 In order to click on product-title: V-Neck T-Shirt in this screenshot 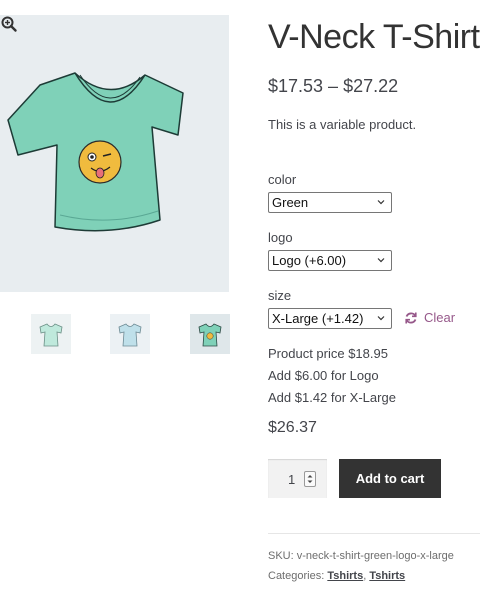, I will do `click(374, 37)`.